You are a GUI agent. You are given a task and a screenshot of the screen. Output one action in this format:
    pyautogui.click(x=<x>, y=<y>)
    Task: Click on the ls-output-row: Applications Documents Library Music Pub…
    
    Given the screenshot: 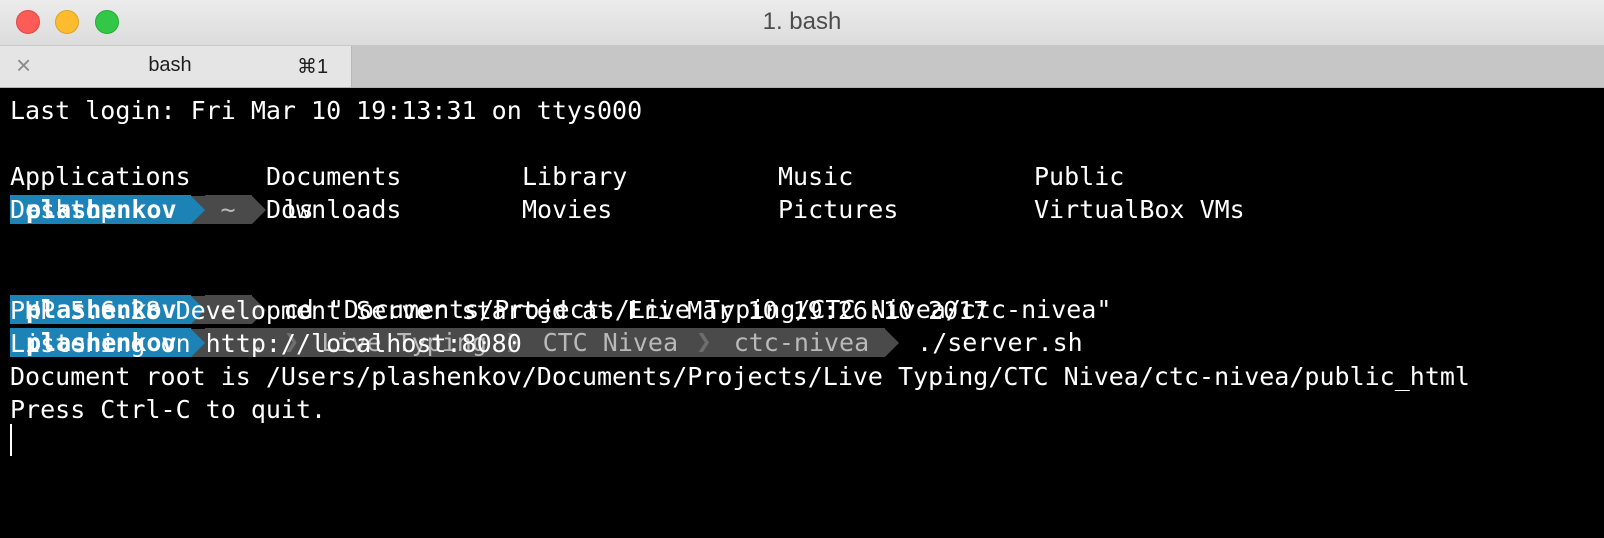 What is the action you would take?
    pyautogui.click(x=567, y=176)
    